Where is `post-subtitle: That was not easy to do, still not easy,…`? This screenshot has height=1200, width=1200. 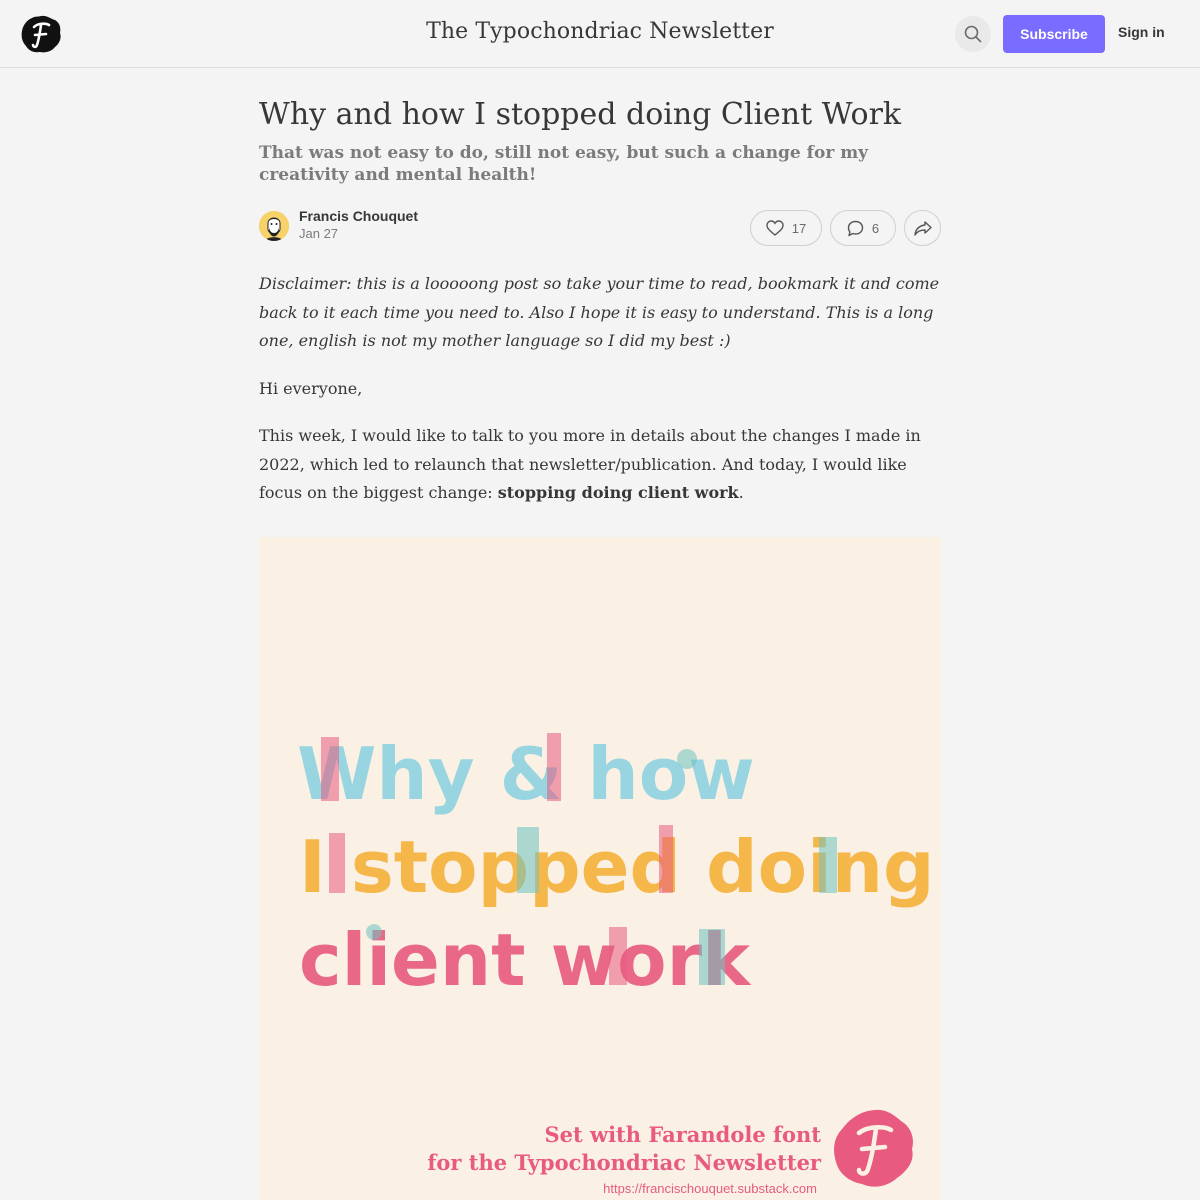
post-subtitle: That was not easy to do, still not easy,… is located at coordinates (564, 164).